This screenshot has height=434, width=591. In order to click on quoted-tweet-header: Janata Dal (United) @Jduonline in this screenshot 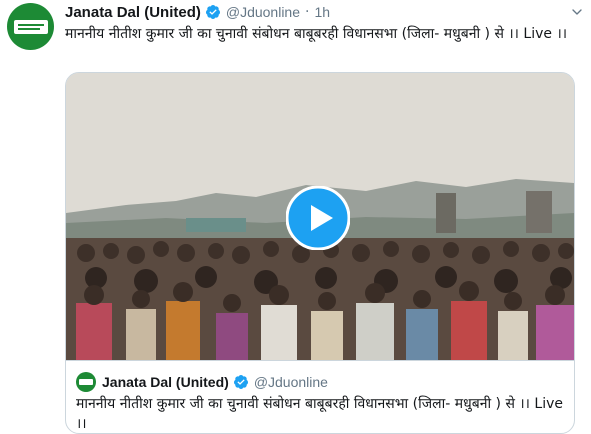, I will do `click(202, 382)`.